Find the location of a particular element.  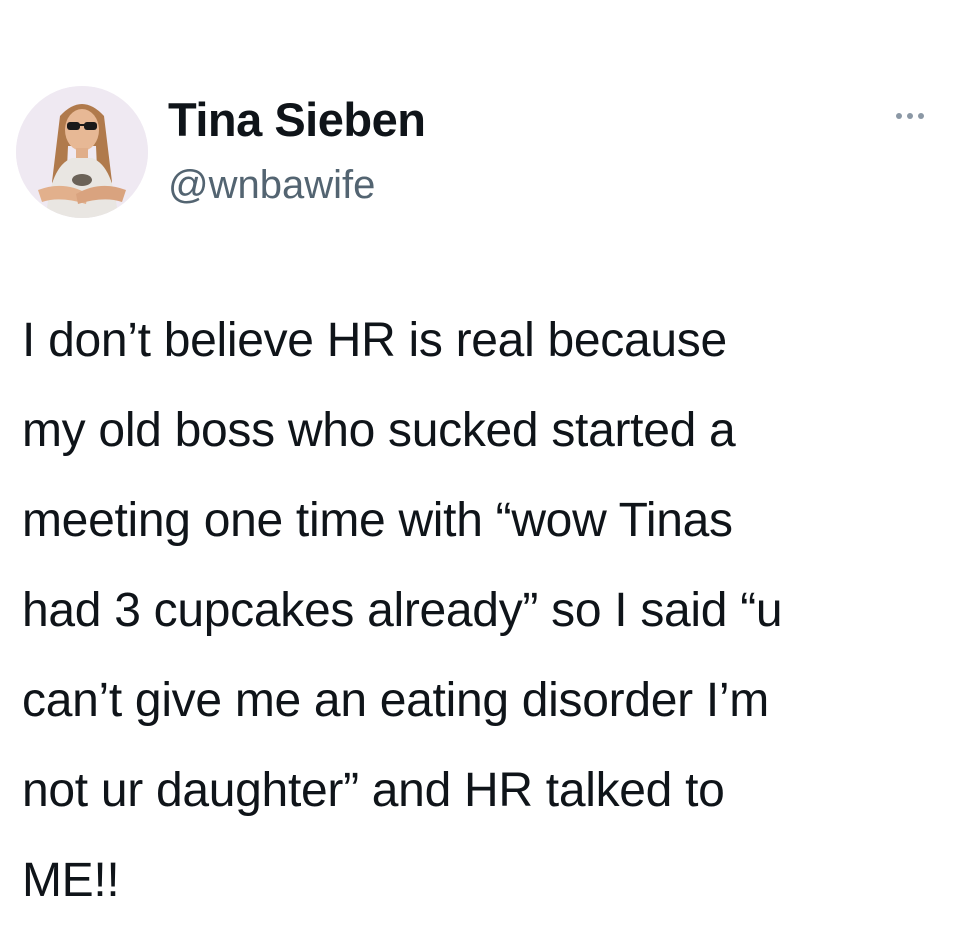

profile-photo-icon is located at coordinates (82, 152).